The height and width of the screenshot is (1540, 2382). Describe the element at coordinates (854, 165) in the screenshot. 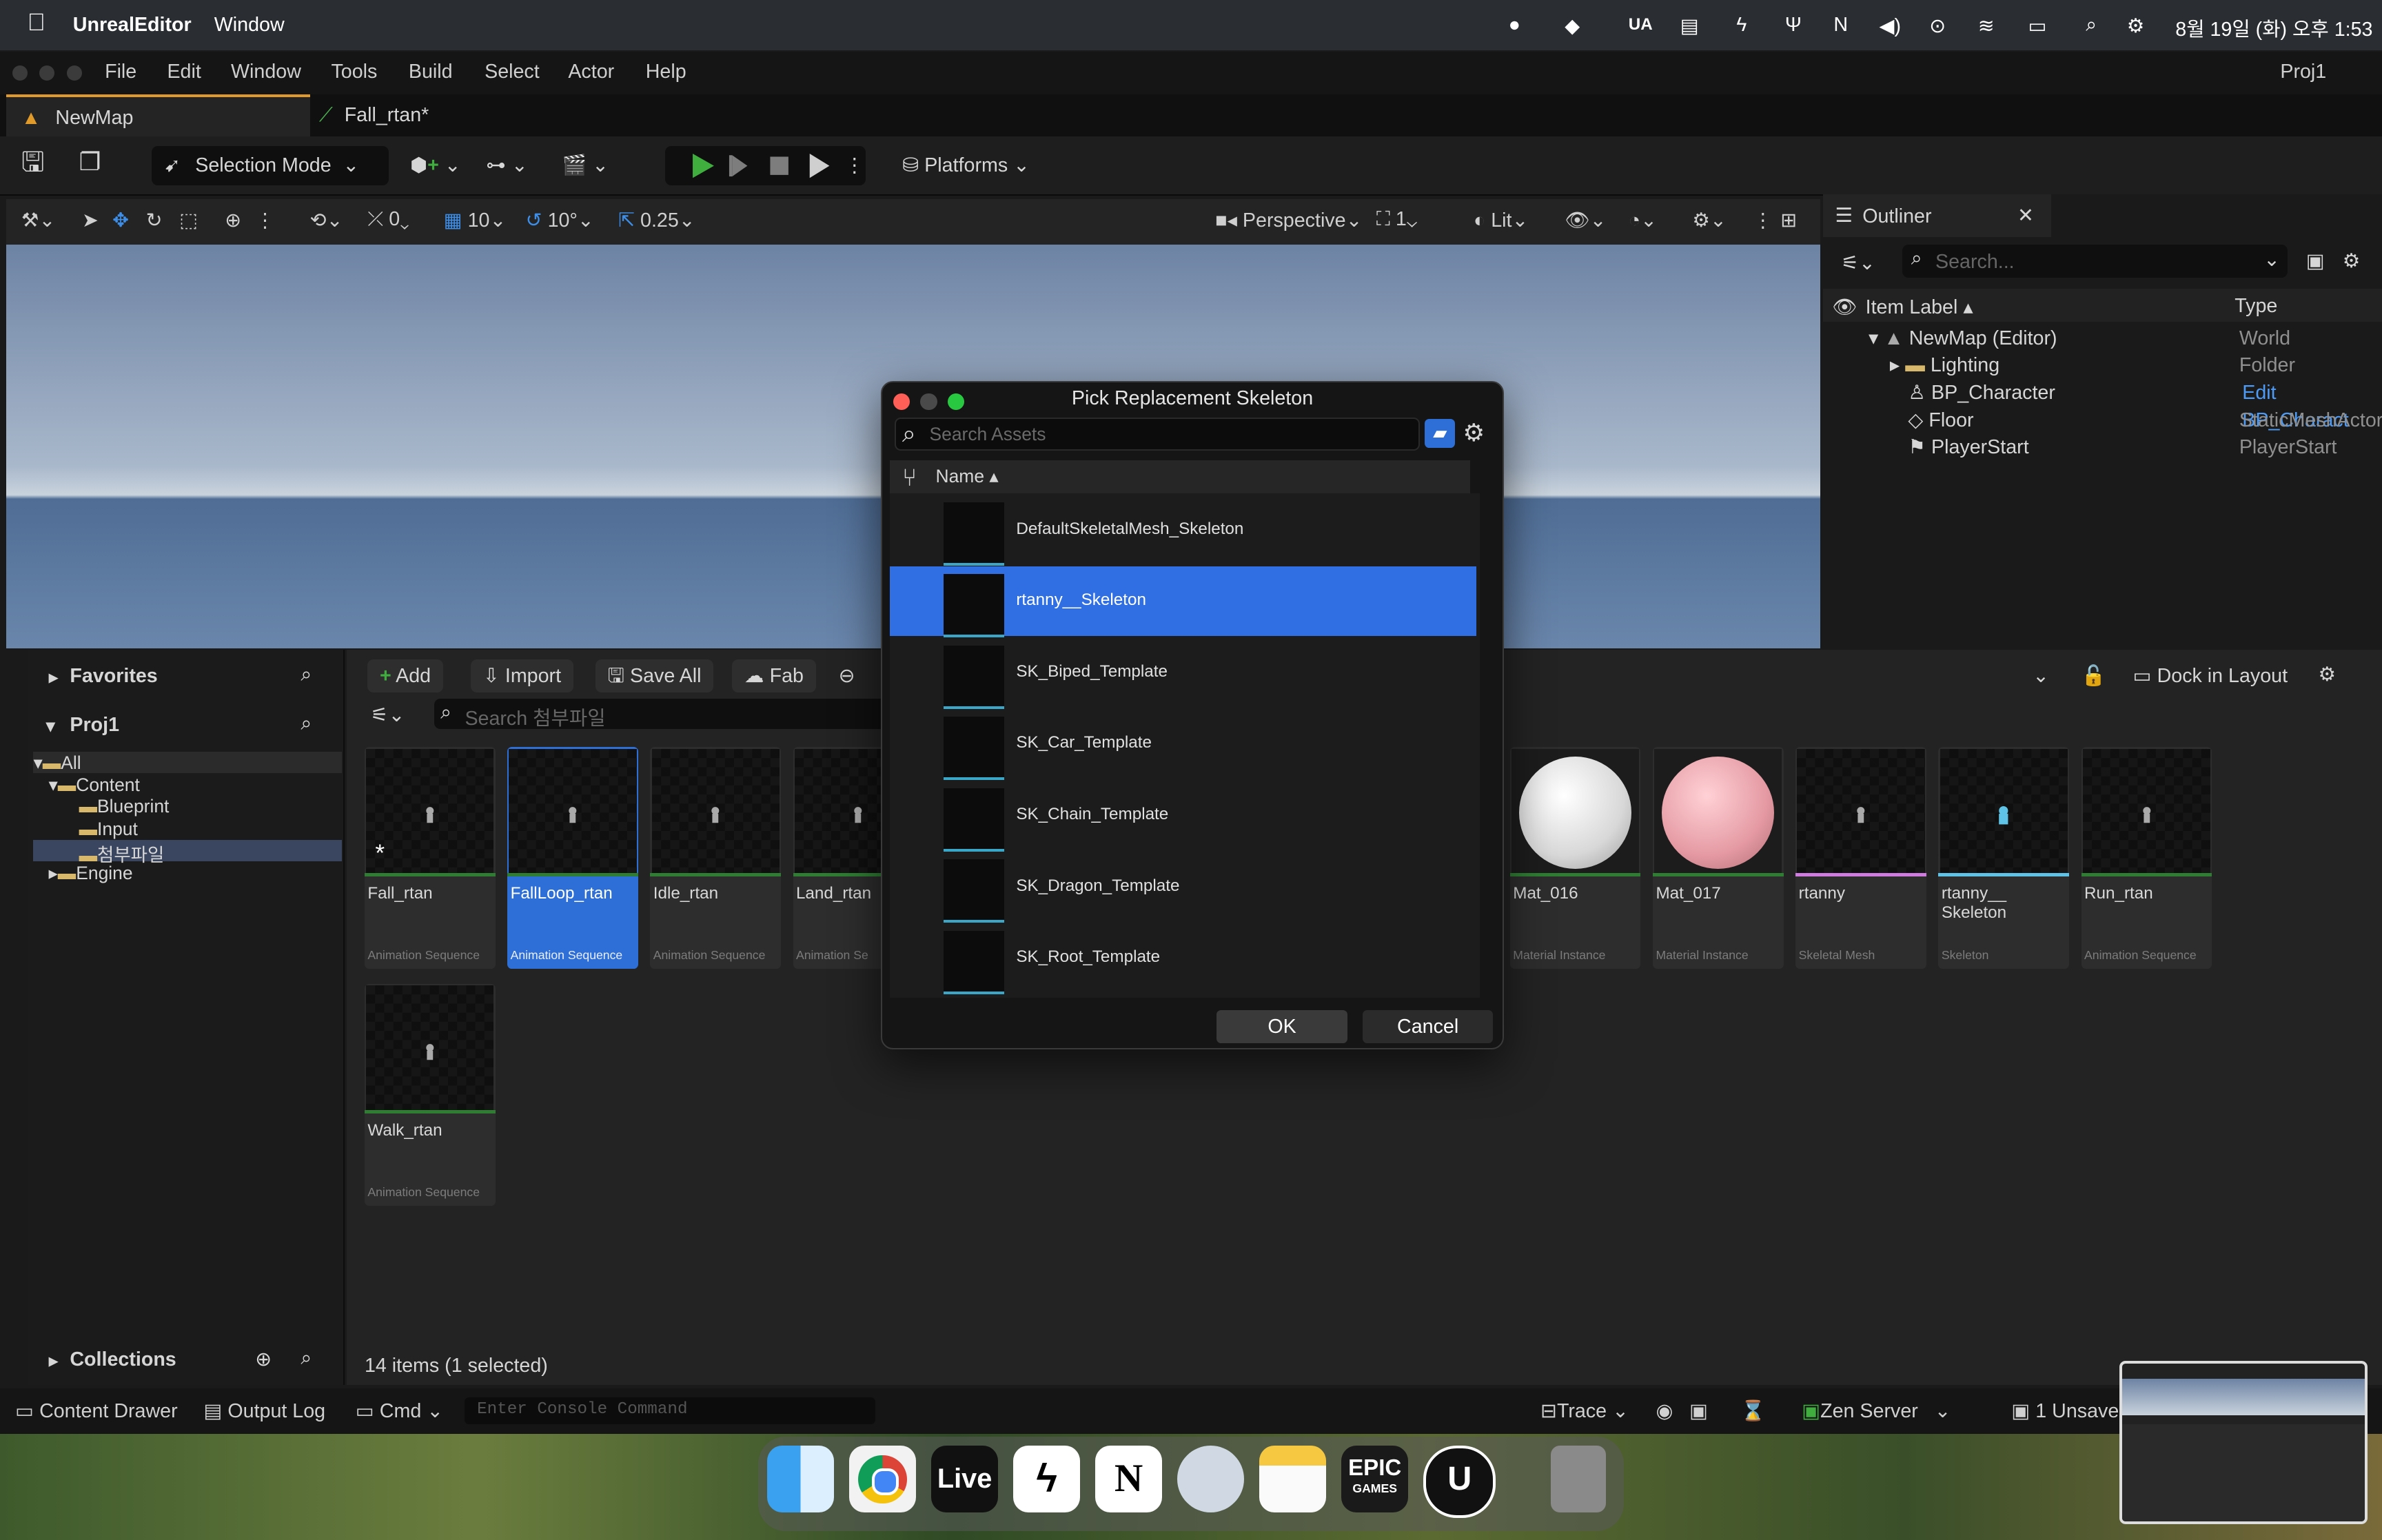

I see `play-options-icon: ⋮` at that location.